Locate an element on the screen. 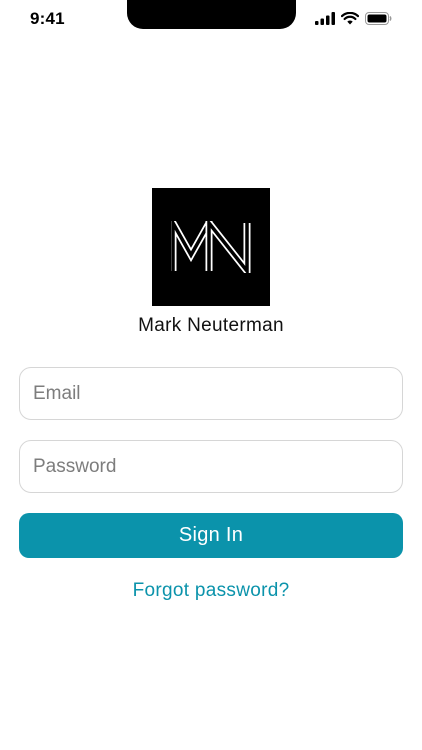 The width and height of the screenshot is (422, 750). wifi-icon is located at coordinates (350, 18).